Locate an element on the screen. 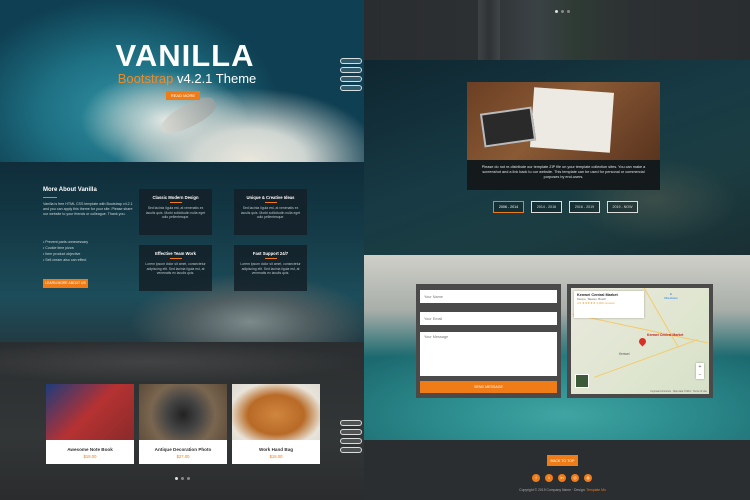 The height and width of the screenshot is (500, 750). zoom-in-icon: + is located at coordinates (700, 367).